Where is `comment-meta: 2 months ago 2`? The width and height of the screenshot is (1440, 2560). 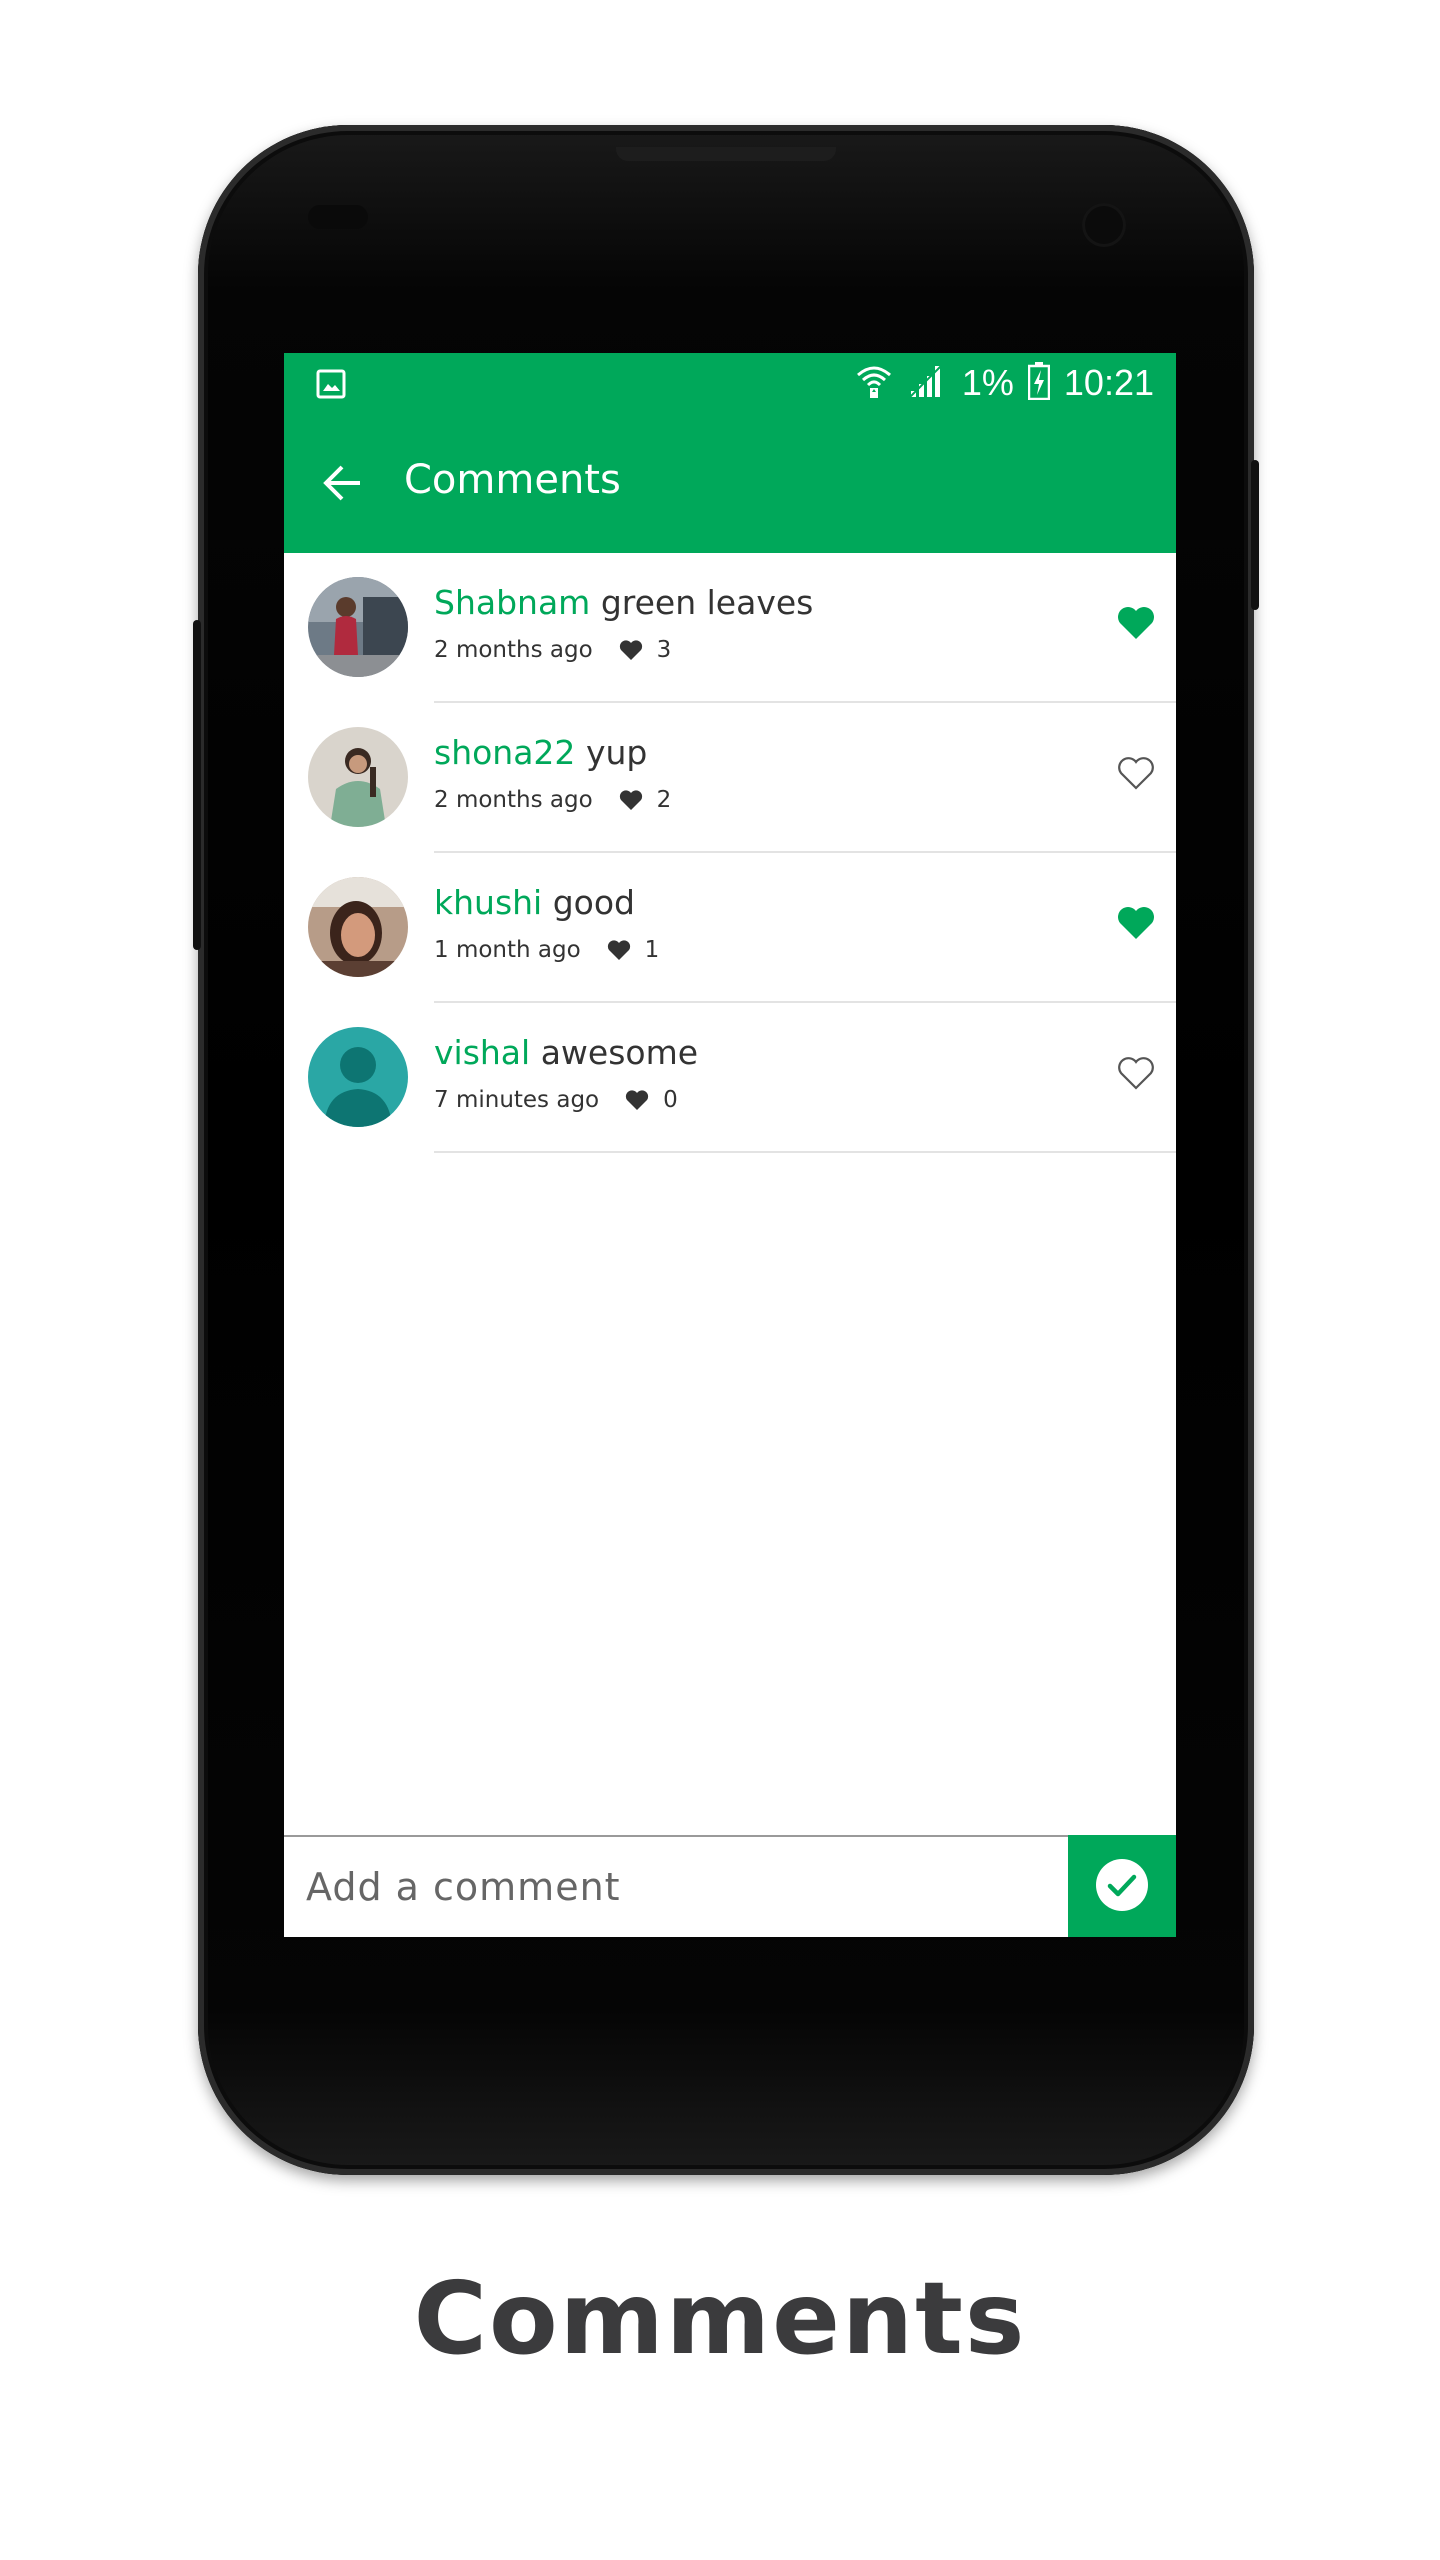 comment-meta: 2 months ago 2 is located at coordinates (552, 800).